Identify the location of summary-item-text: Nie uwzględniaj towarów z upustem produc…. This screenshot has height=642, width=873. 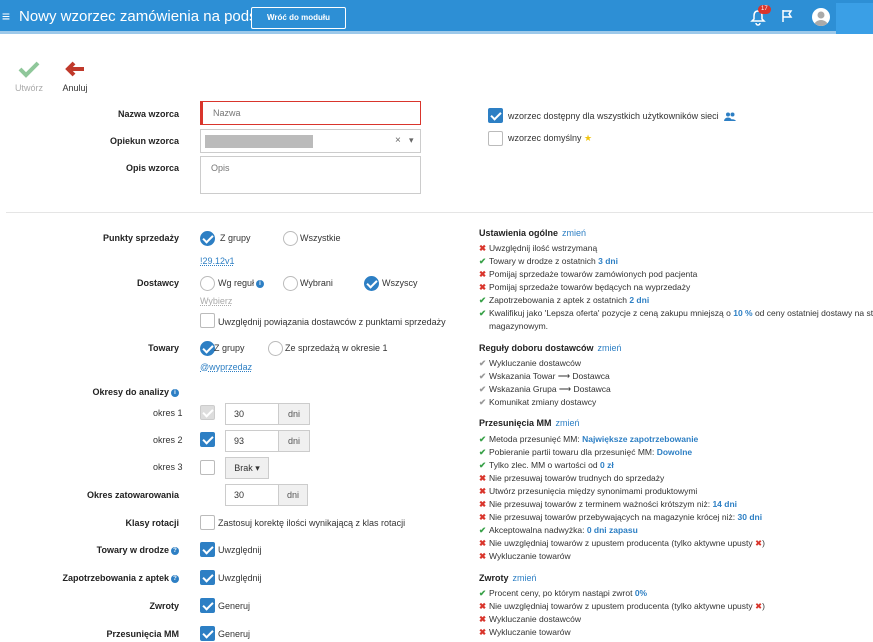
(622, 543).